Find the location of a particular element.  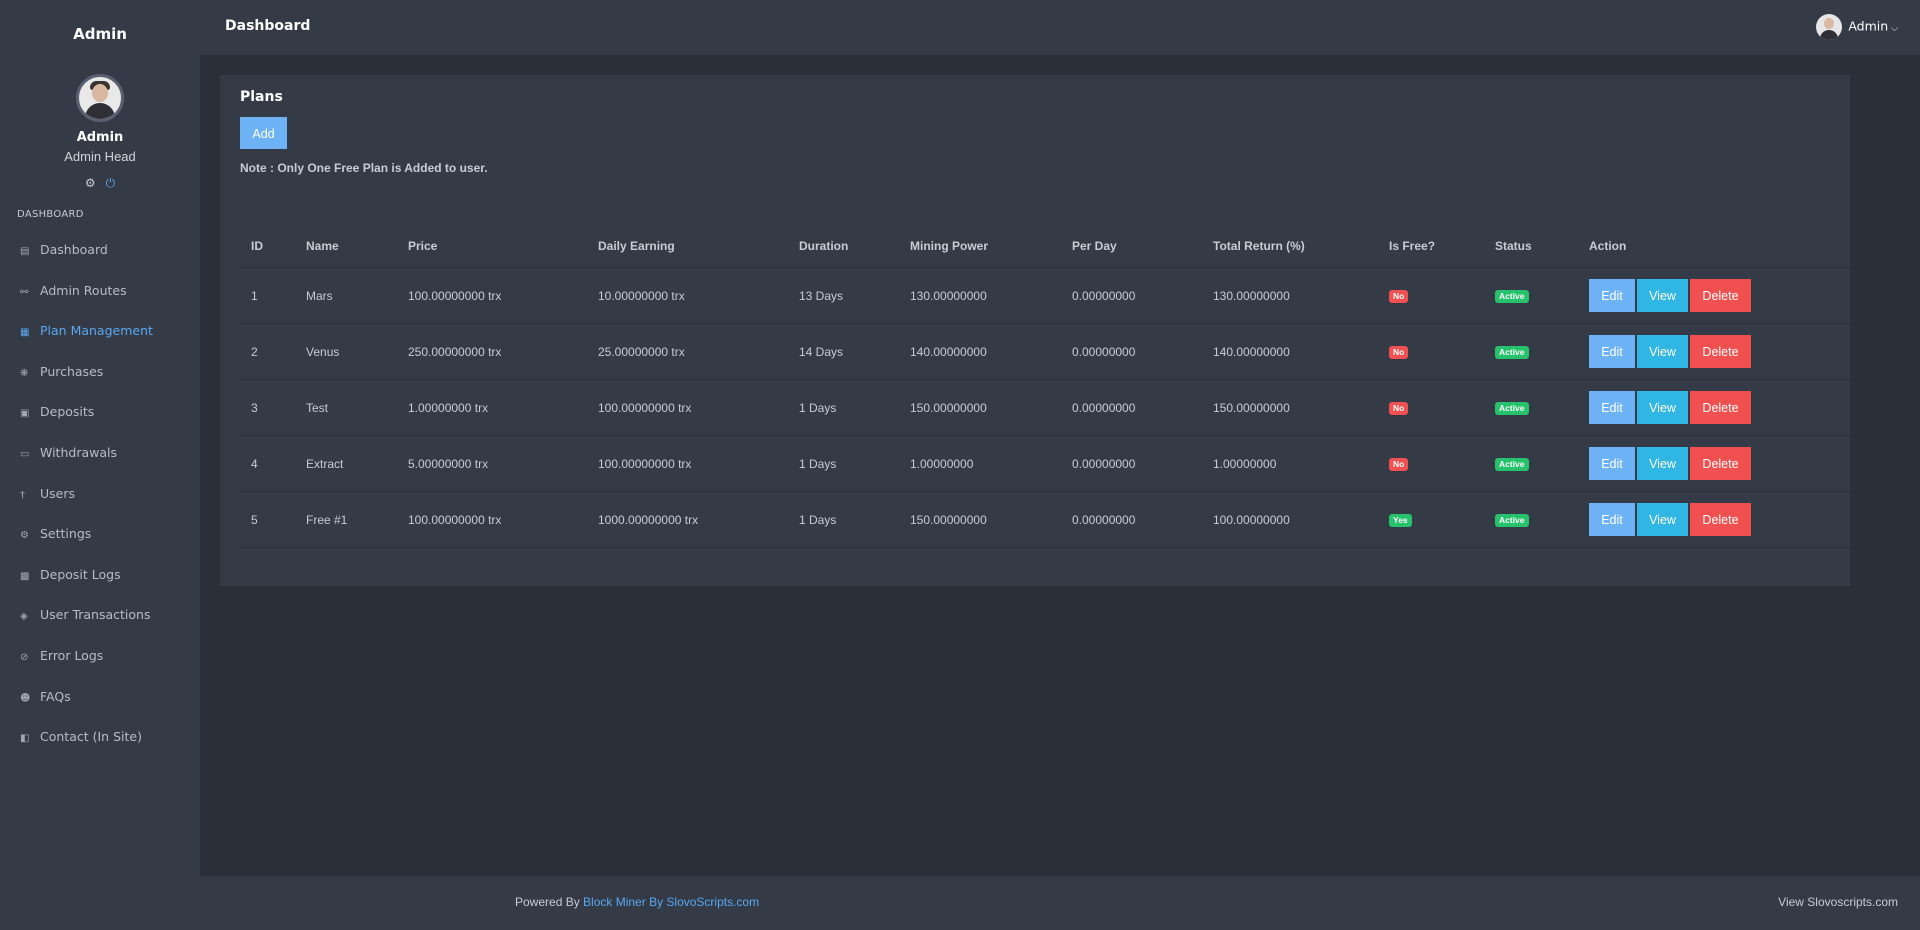

top-bar: Dashboard Admin ⌵ is located at coordinates (1060, 27).